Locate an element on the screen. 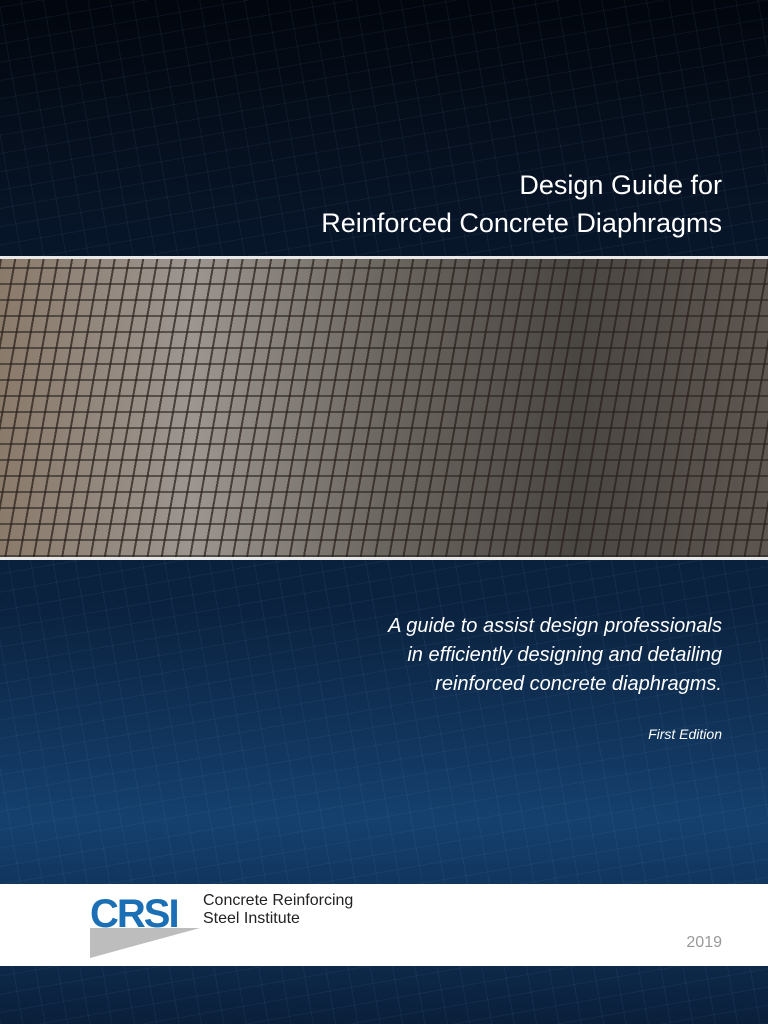 The height and width of the screenshot is (1024, 768). subtitle-line: in efficiently designing and detailing is located at coordinates (564, 655).